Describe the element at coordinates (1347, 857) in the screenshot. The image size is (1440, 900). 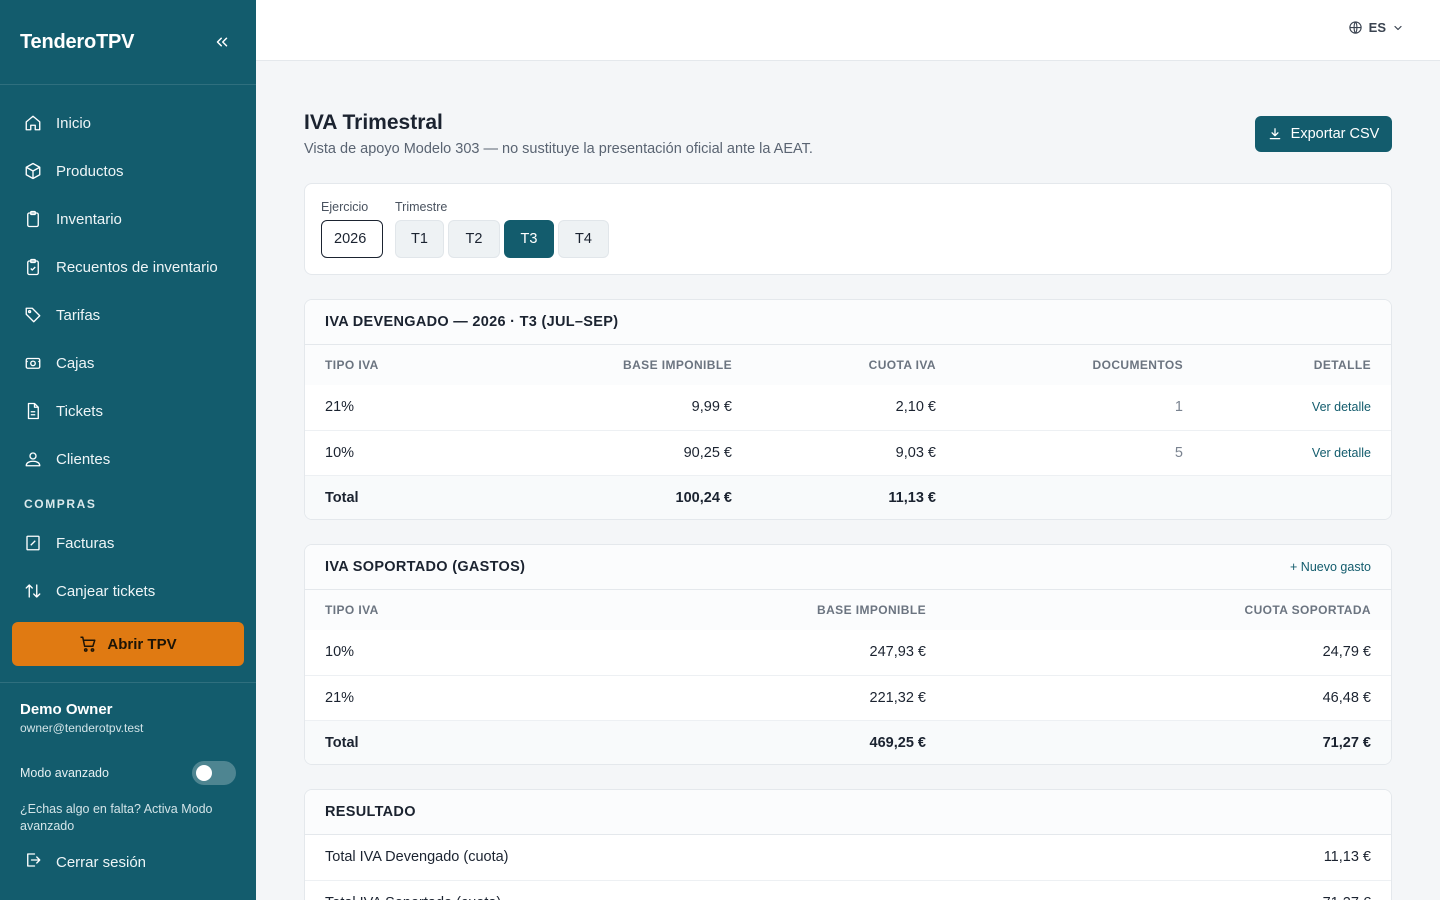
I see `resultado-value: 11,13 €` at that location.